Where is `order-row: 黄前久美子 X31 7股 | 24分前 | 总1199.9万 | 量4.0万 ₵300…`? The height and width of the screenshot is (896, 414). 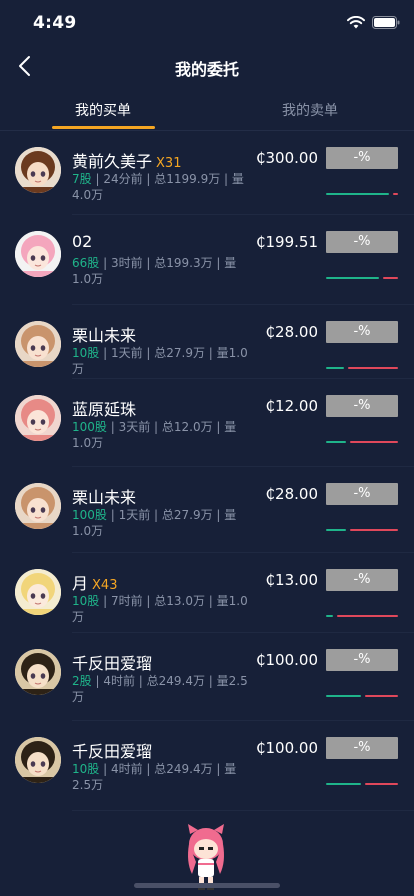
order-row: 黄前久美子 X31 7股 | 24分前 | 总1199.9万 | 量4.0万 ₵300… is located at coordinates (207, 173).